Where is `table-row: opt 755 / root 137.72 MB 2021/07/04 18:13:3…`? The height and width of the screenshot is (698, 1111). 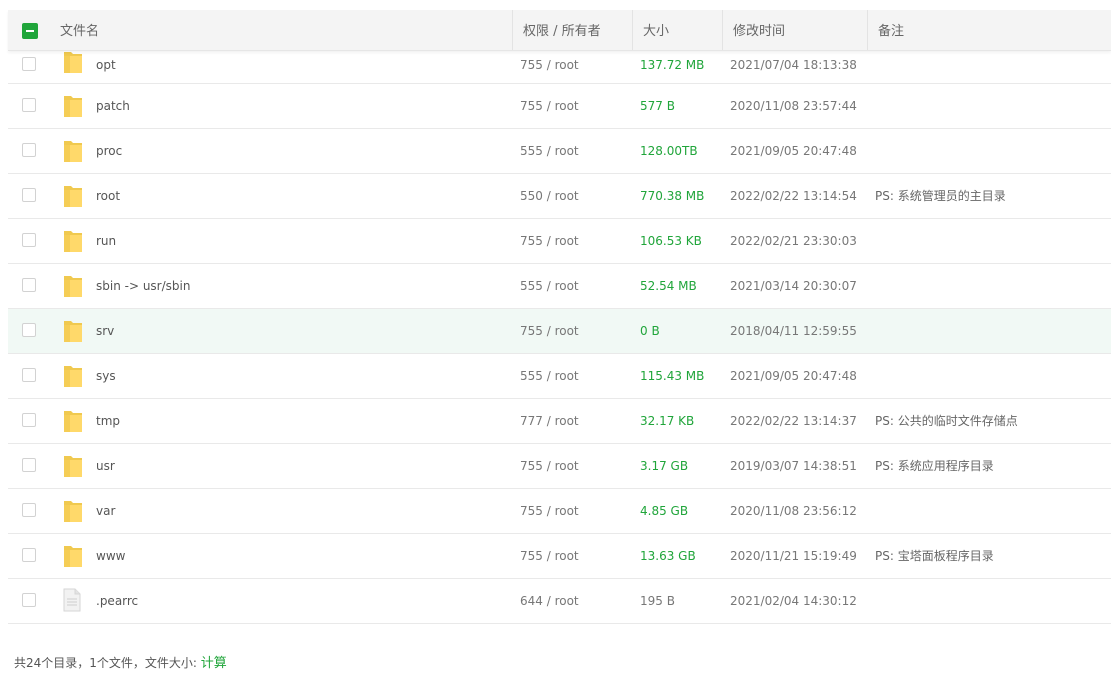 table-row: opt 755 / root 137.72 MB 2021/07/04 18:13:3… is located at coordinates (559, 65).